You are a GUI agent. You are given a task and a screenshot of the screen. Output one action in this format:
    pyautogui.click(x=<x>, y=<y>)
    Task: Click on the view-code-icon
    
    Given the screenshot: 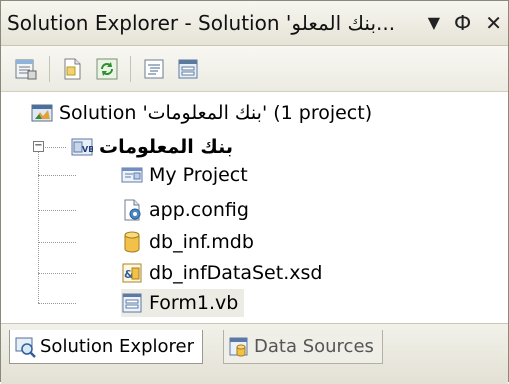 What is the action you would take?
    pyautogui.click(x=154, y=68)
    